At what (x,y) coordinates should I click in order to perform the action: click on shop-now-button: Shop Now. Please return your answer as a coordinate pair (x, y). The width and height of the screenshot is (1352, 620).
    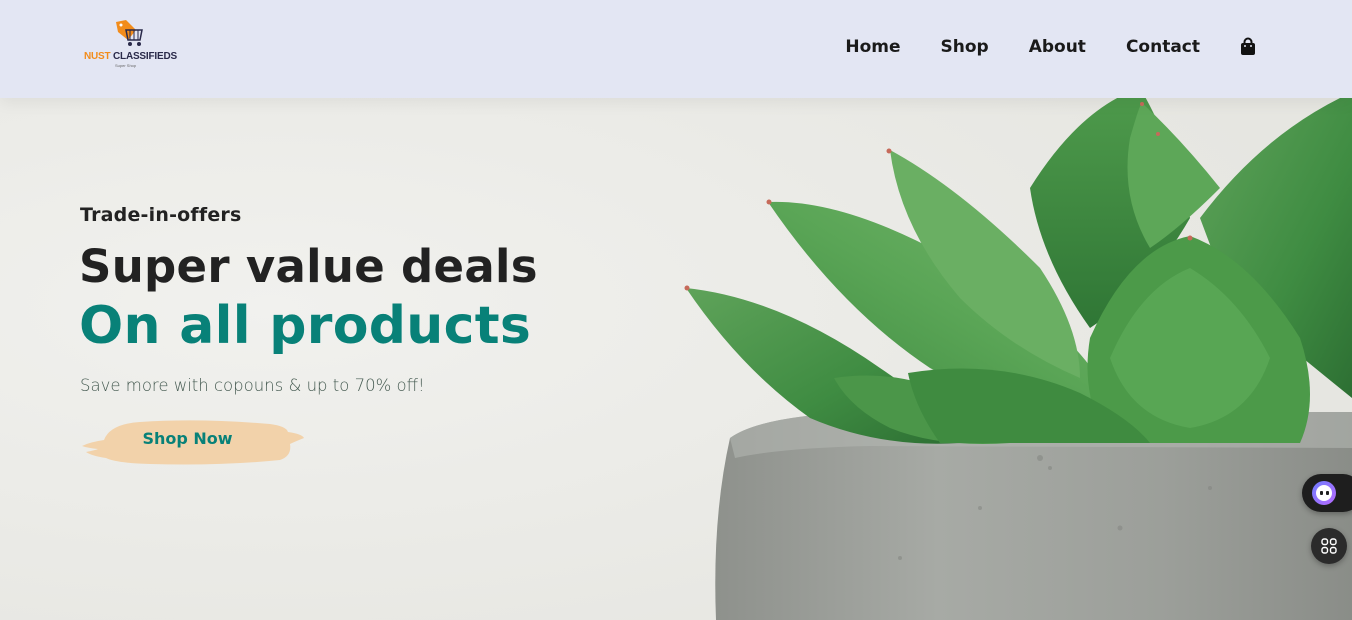
    Looking at the image, I should click on (195, 442).